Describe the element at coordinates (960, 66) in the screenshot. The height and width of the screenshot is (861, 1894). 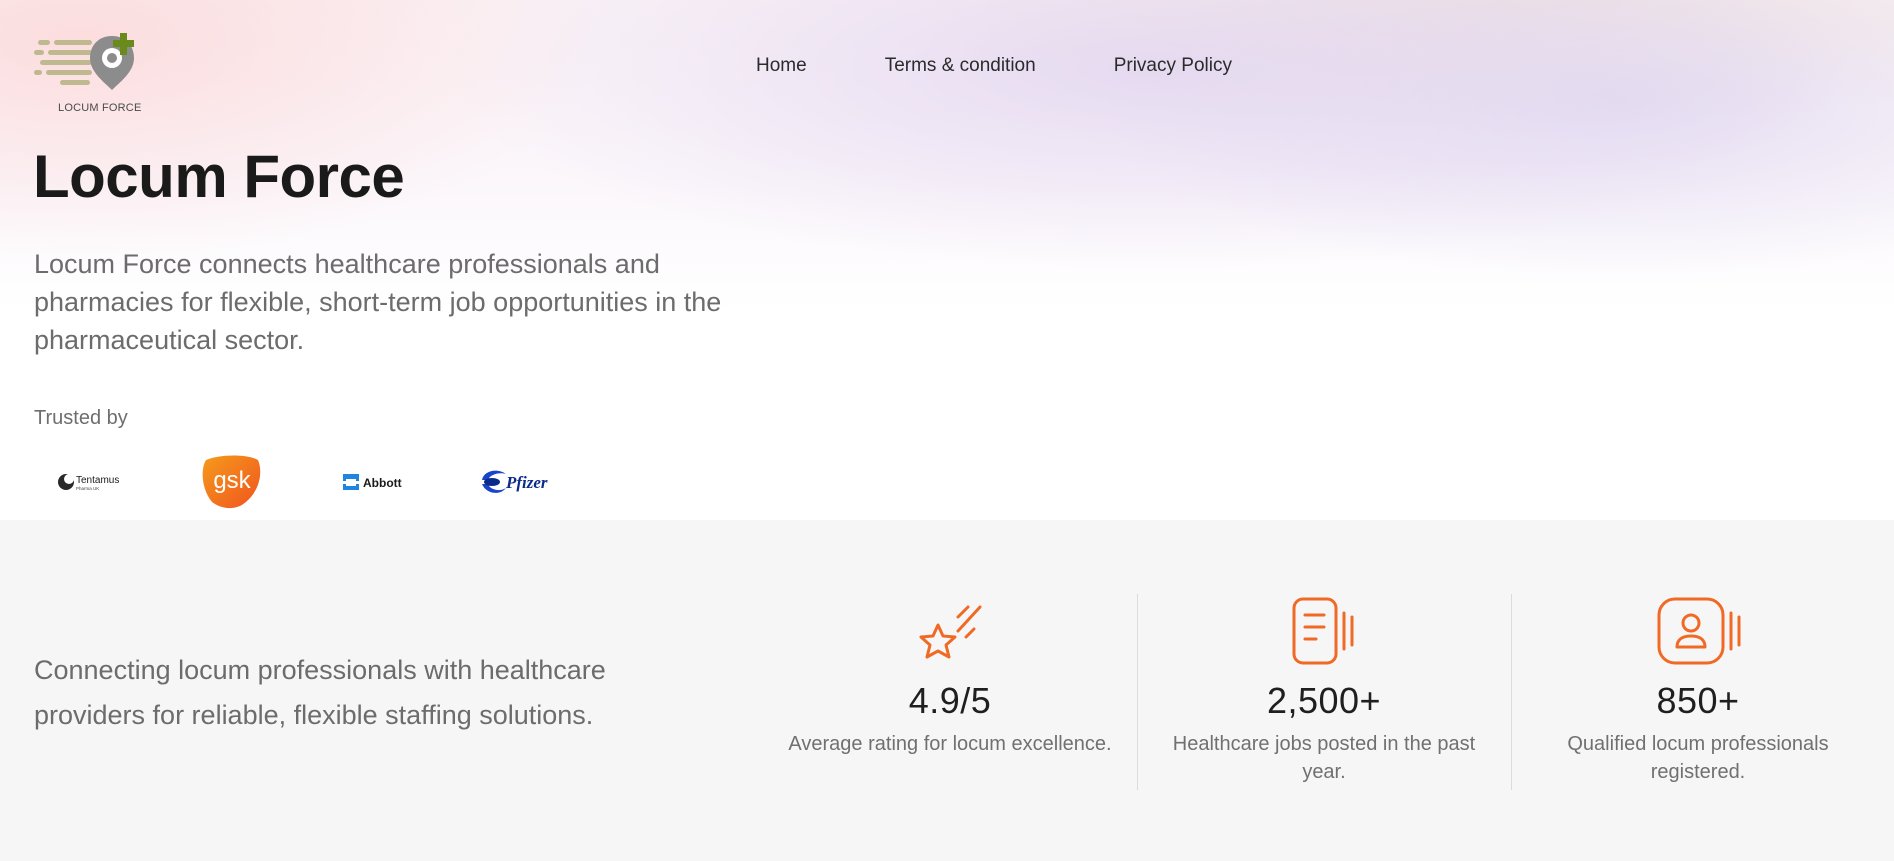
I see `nav-link-terms: Terms & condition` at that location.